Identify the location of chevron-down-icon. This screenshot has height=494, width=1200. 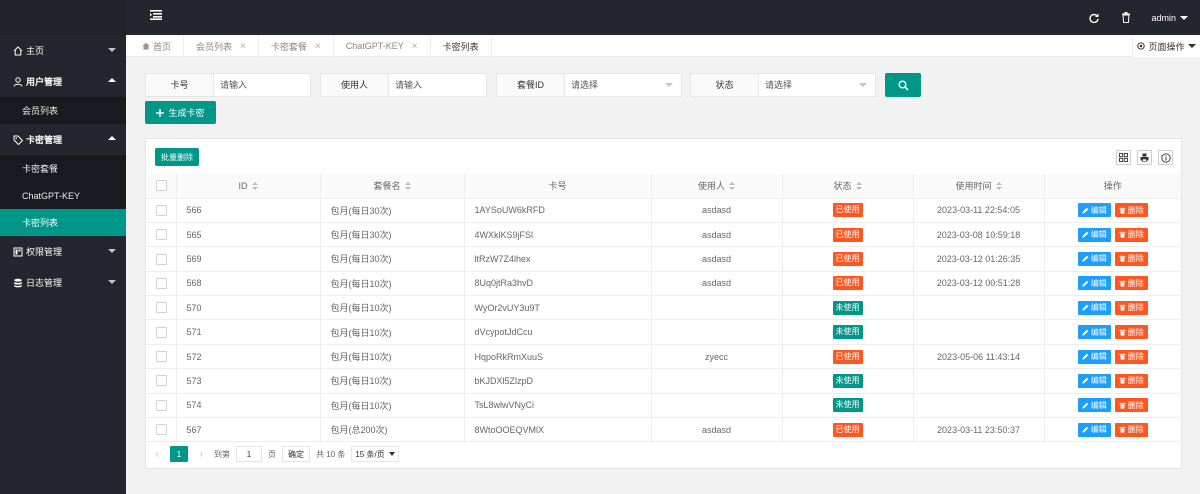
(391, 454).